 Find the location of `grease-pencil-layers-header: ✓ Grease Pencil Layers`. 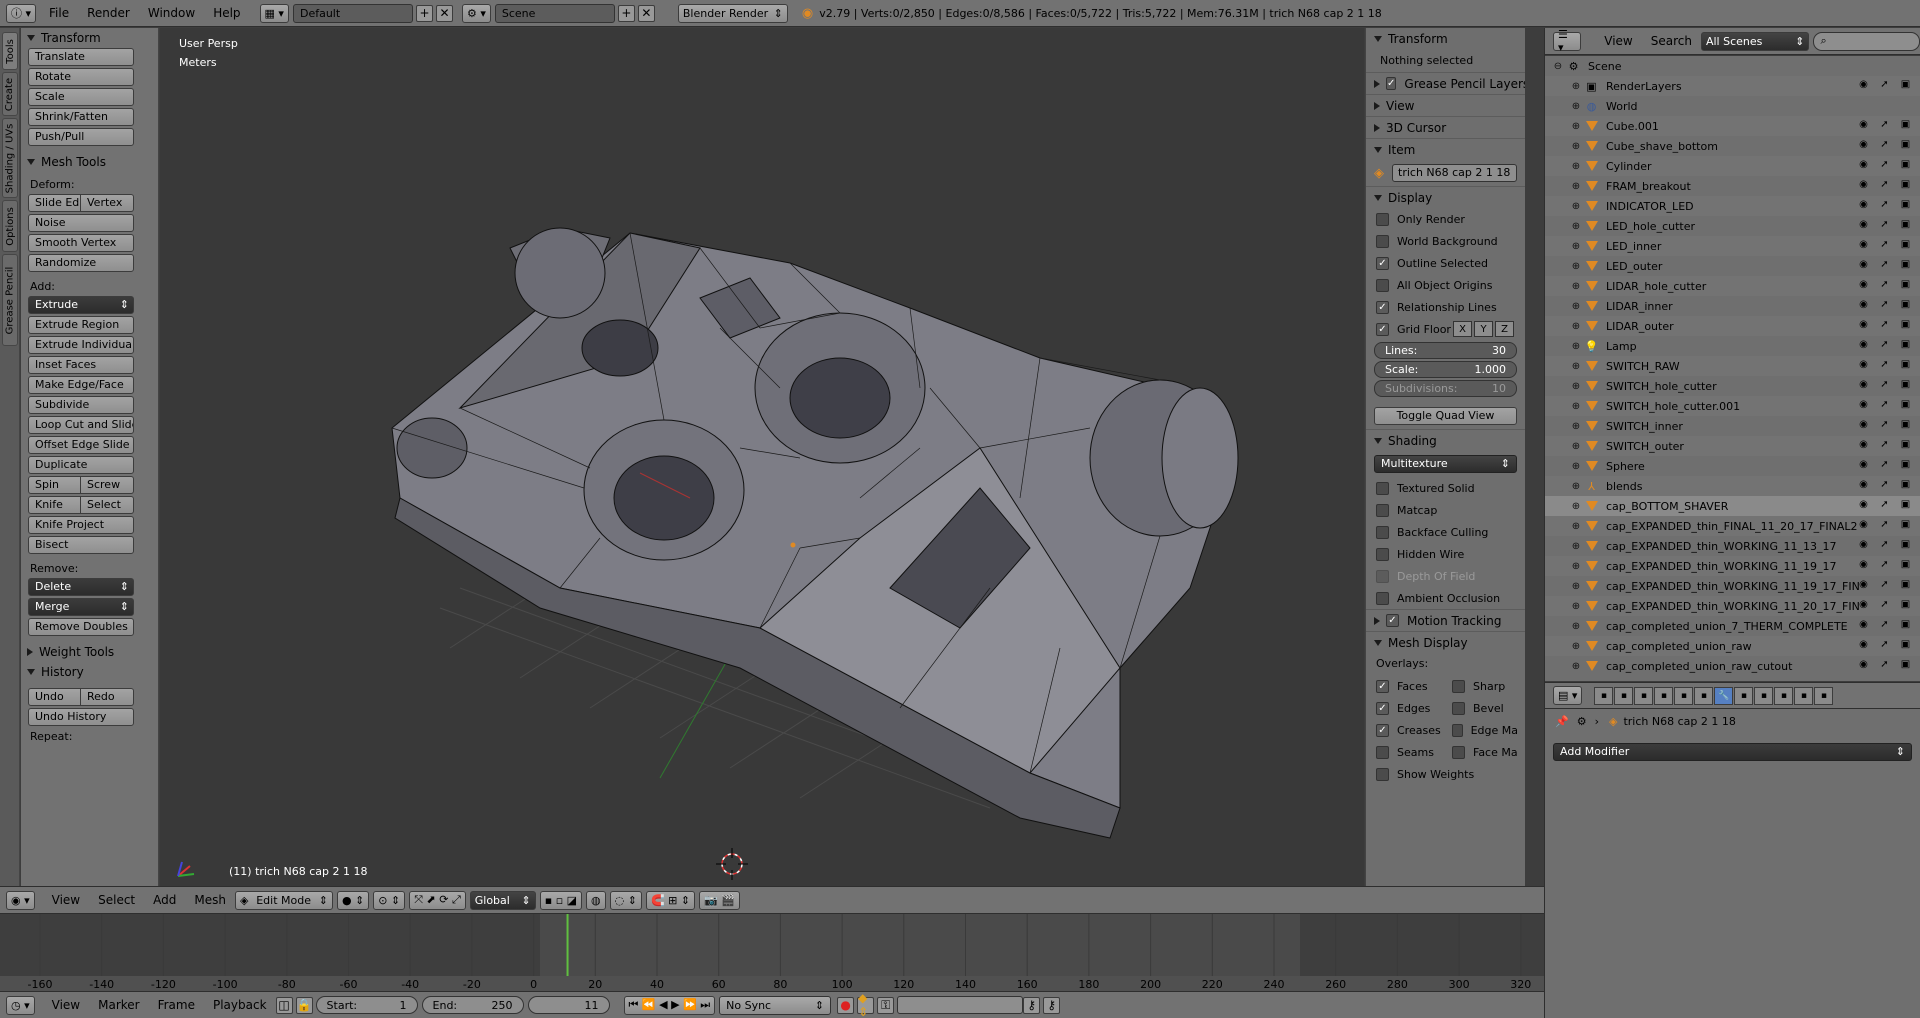

grease-pencil-layers-header: ✓ Grease Pencil Layers is located at coordinates (1445, 83).